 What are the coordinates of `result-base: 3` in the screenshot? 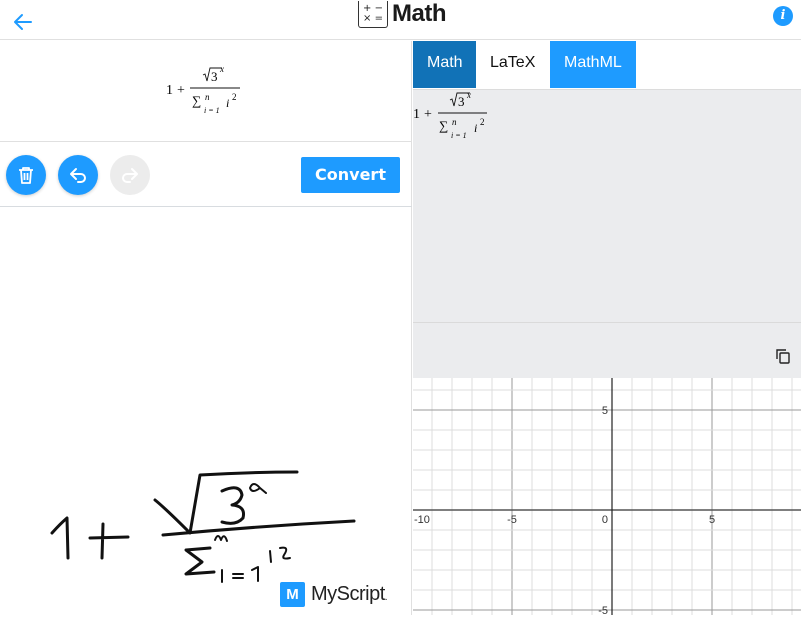 It's located at (461, 101).